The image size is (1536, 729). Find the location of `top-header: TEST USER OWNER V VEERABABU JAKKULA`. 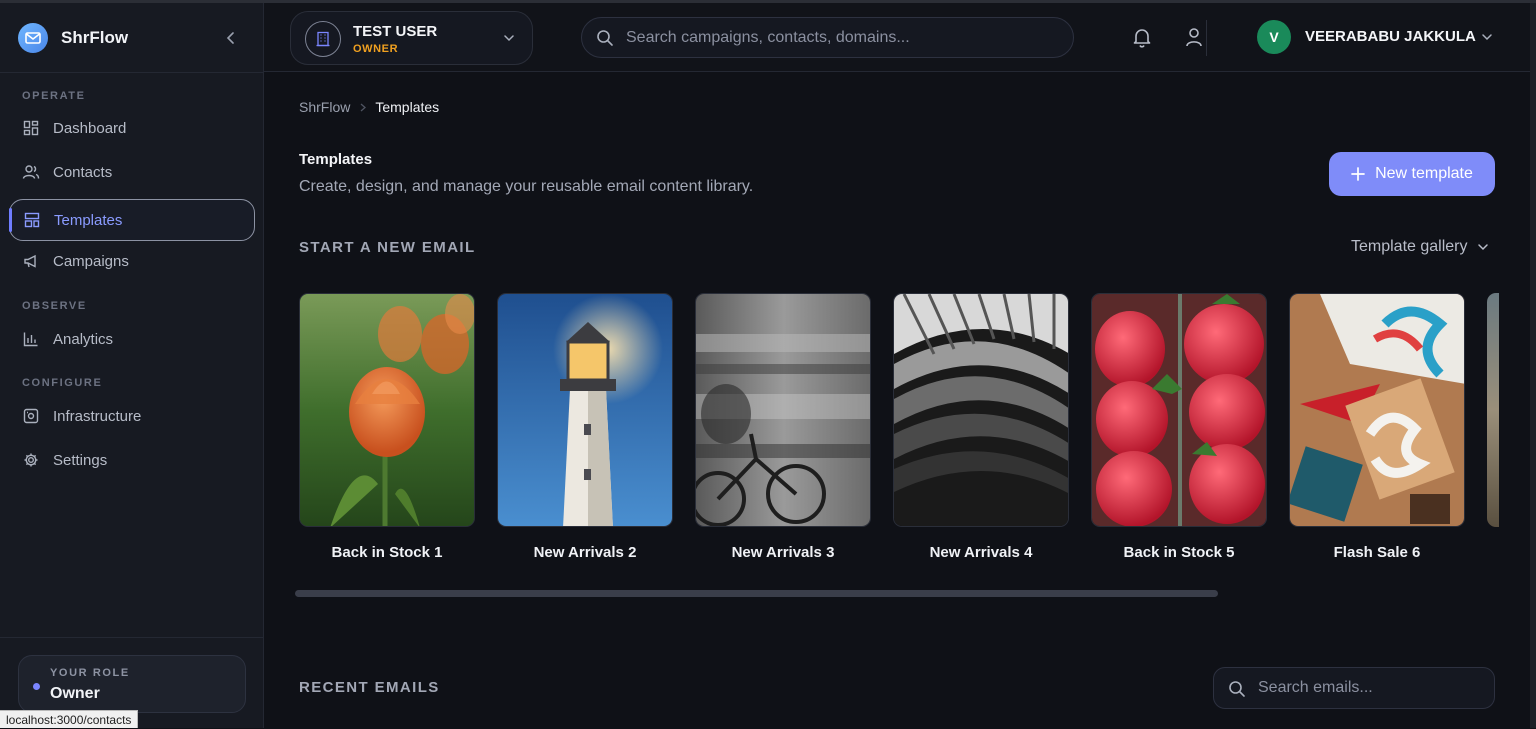

top-header: TEST USER OWNER V VEERABABU JAKKULA is located at coordinates (897, 37).